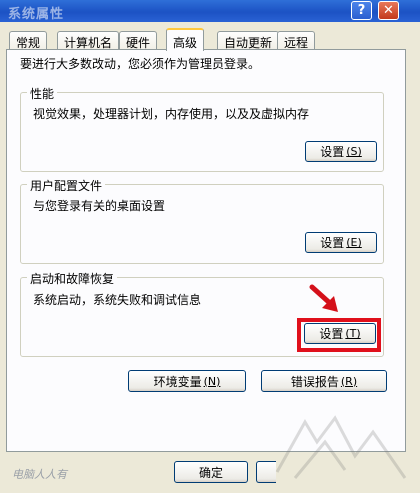  I want to click on admin-notice: 要进行大多数改动，您必须作为管理员登录。, so click(140, 64).